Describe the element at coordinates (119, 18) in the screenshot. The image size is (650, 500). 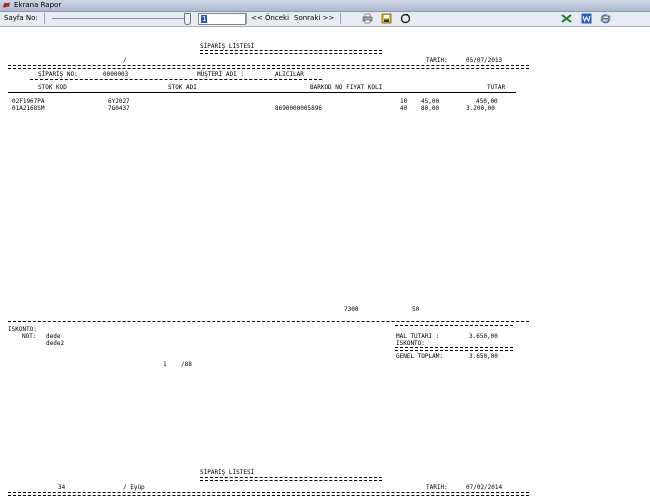
I see `page-slider` at that location.